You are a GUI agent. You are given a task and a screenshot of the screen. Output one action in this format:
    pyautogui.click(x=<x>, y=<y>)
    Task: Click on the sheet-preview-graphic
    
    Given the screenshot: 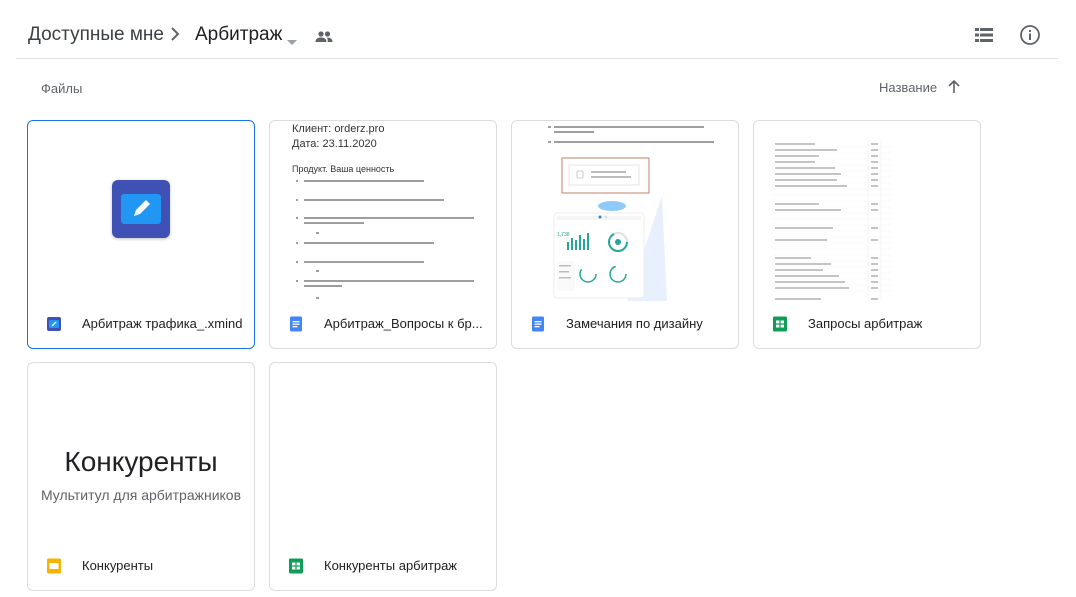 What is the action you would take?
    pyautogui.click(x=832, y=221)
    